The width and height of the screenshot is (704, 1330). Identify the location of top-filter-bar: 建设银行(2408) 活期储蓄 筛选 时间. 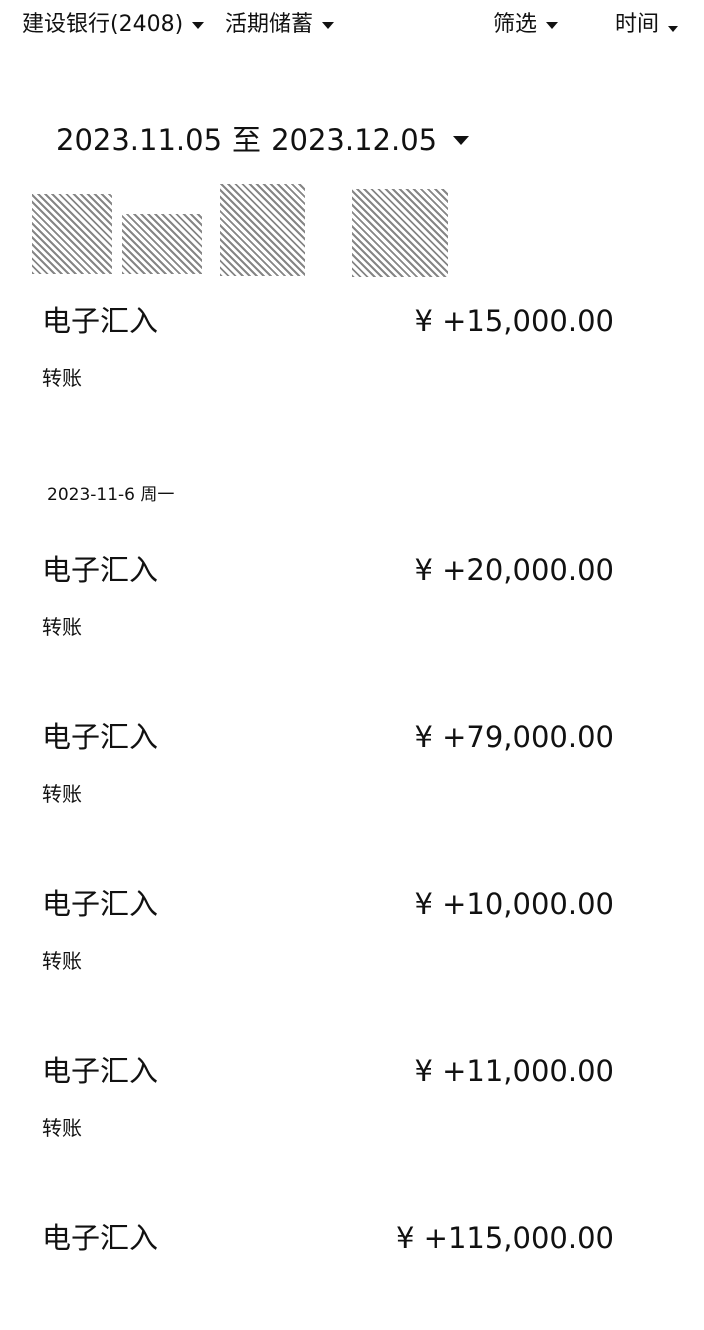
(352, 26).